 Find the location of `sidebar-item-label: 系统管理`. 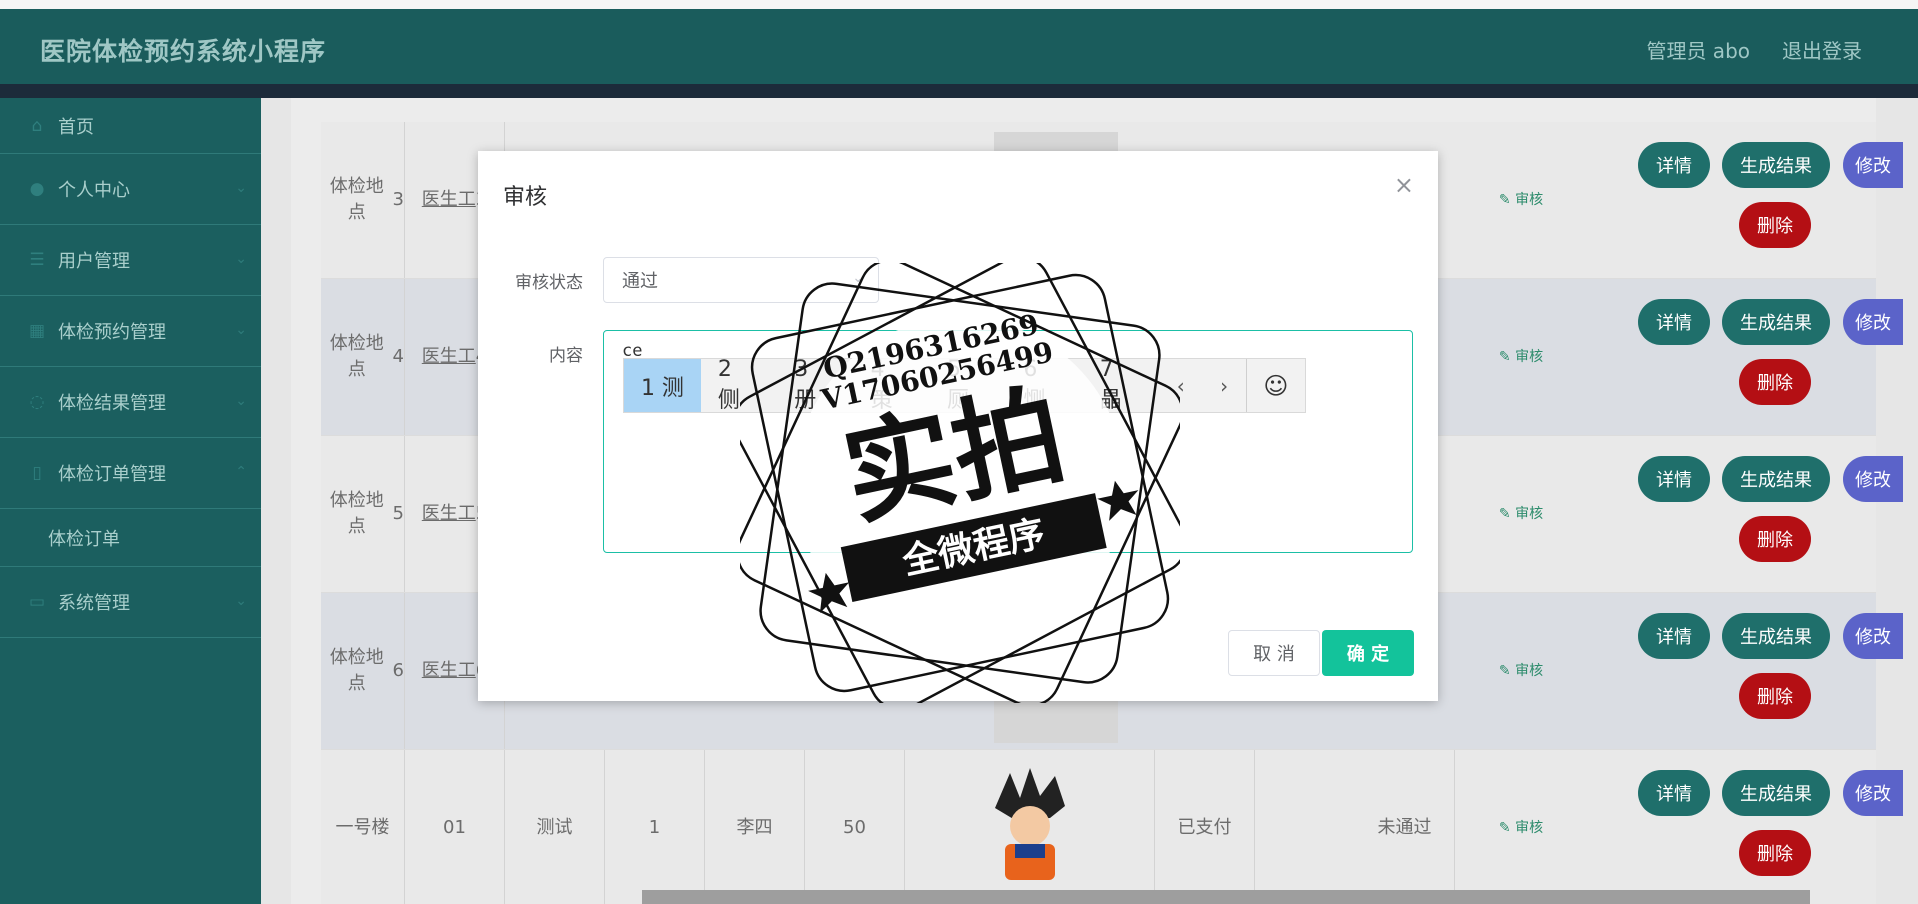

sidebar-item-label: 系统管理 is located at coordinates (94, 603).